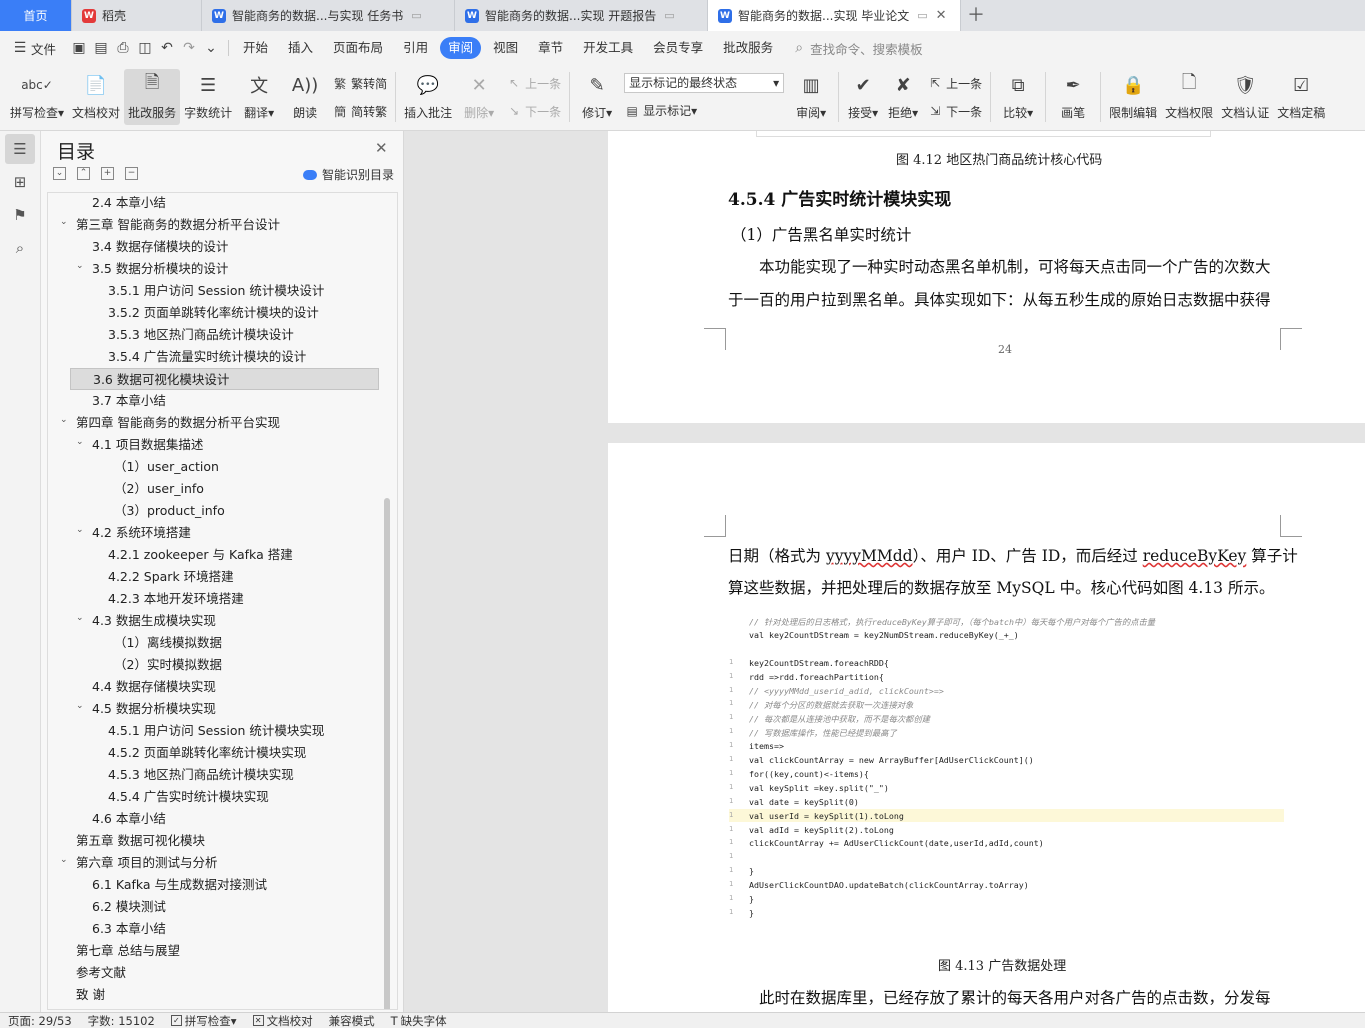 The width and height of the screenshot is (1365, 1028). I want to click on menu-chapter: 章节, so click(550, 48).